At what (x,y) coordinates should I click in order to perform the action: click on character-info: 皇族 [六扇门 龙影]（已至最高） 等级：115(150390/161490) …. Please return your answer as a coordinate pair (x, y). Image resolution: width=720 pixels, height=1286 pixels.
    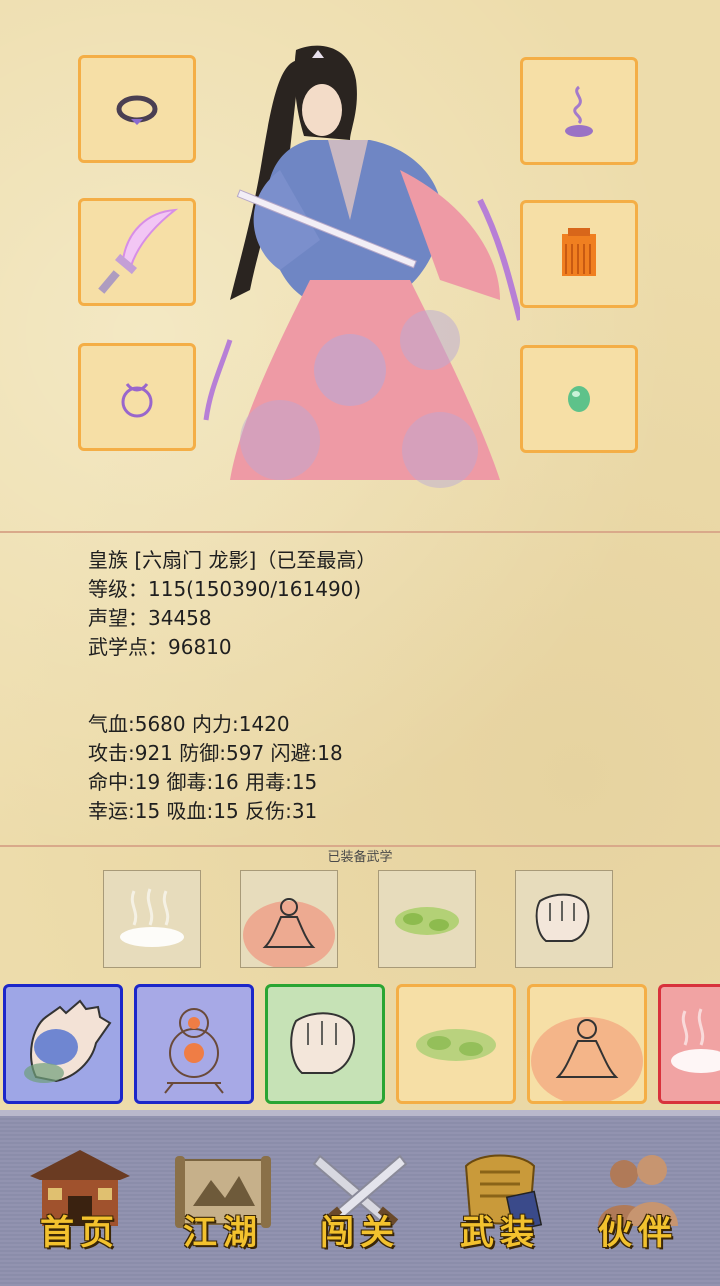
    Looking at the image, I should click on (232, 604).